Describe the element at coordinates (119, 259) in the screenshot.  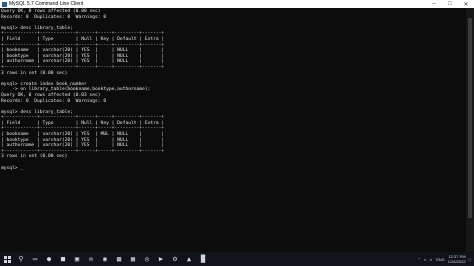
I see `mysql-taskbar-icon: ▩` at that location.